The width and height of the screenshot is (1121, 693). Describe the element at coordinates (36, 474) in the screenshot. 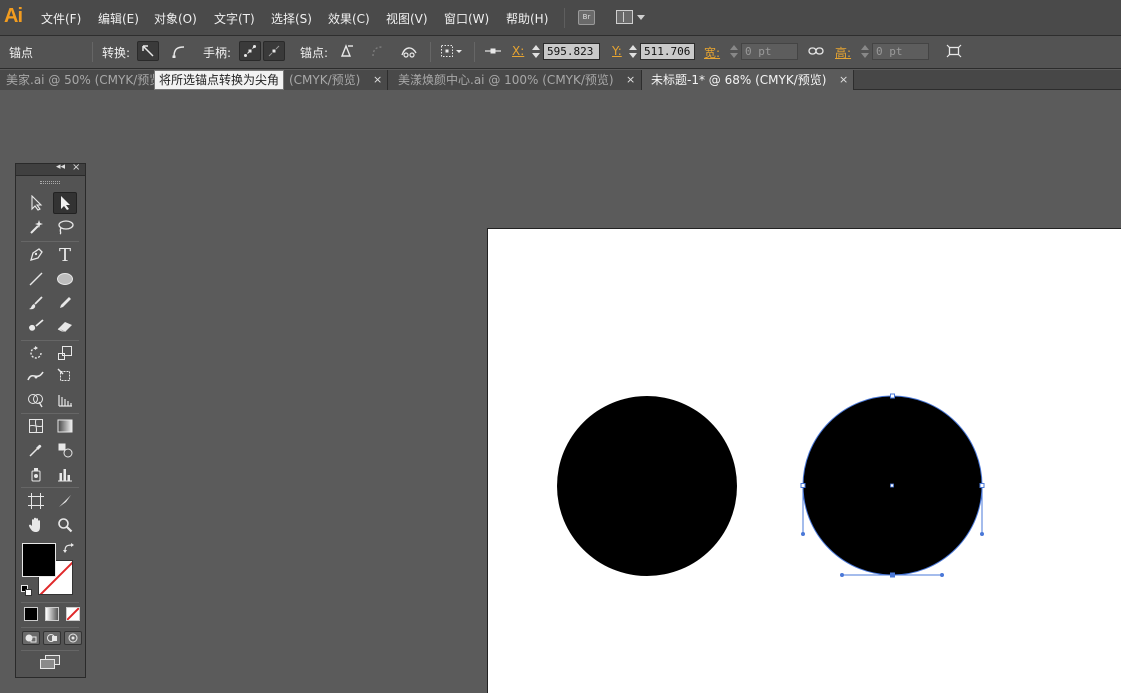

I see `symbol-sprayer-tool` at that location.